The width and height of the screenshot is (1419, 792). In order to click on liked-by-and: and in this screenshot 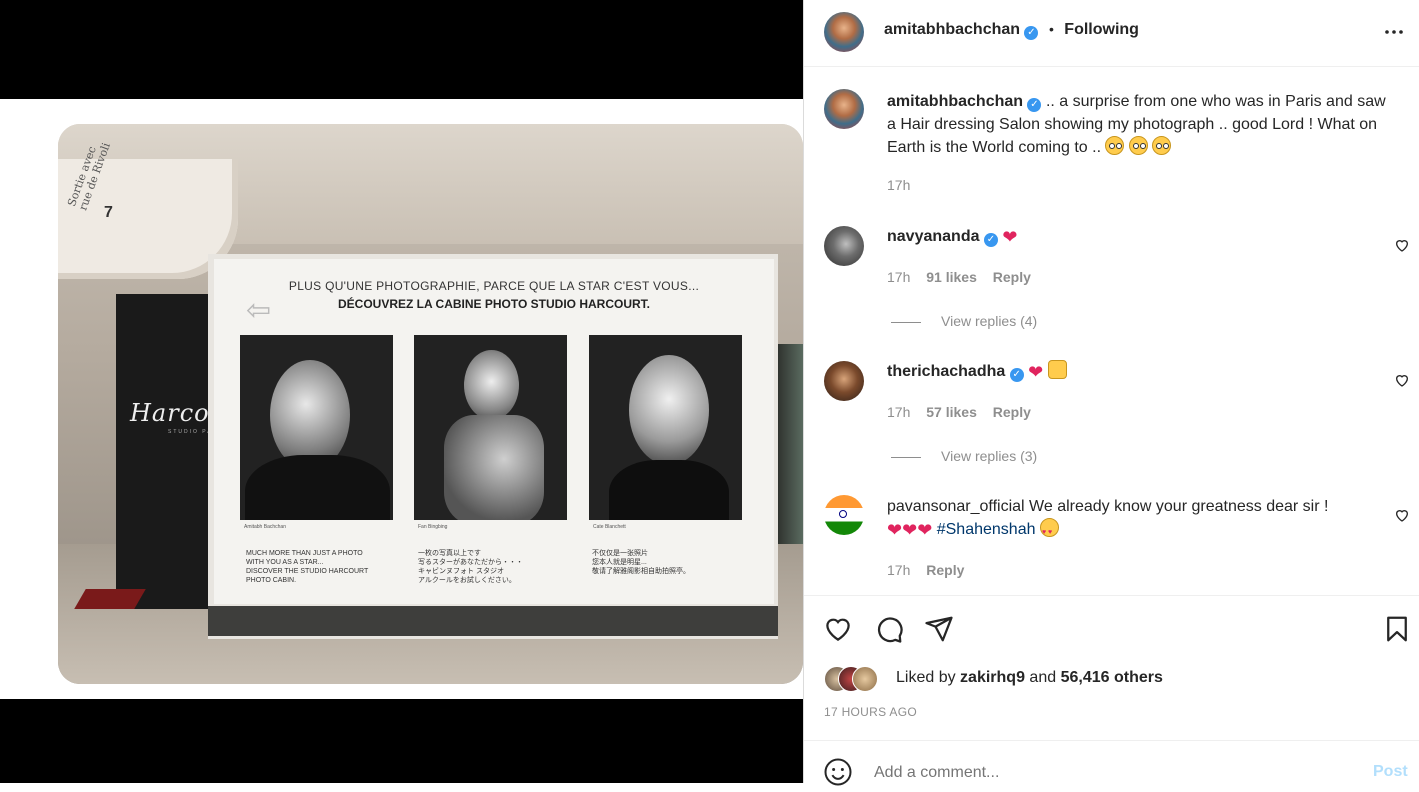, I will do `click(1043, 677)`.